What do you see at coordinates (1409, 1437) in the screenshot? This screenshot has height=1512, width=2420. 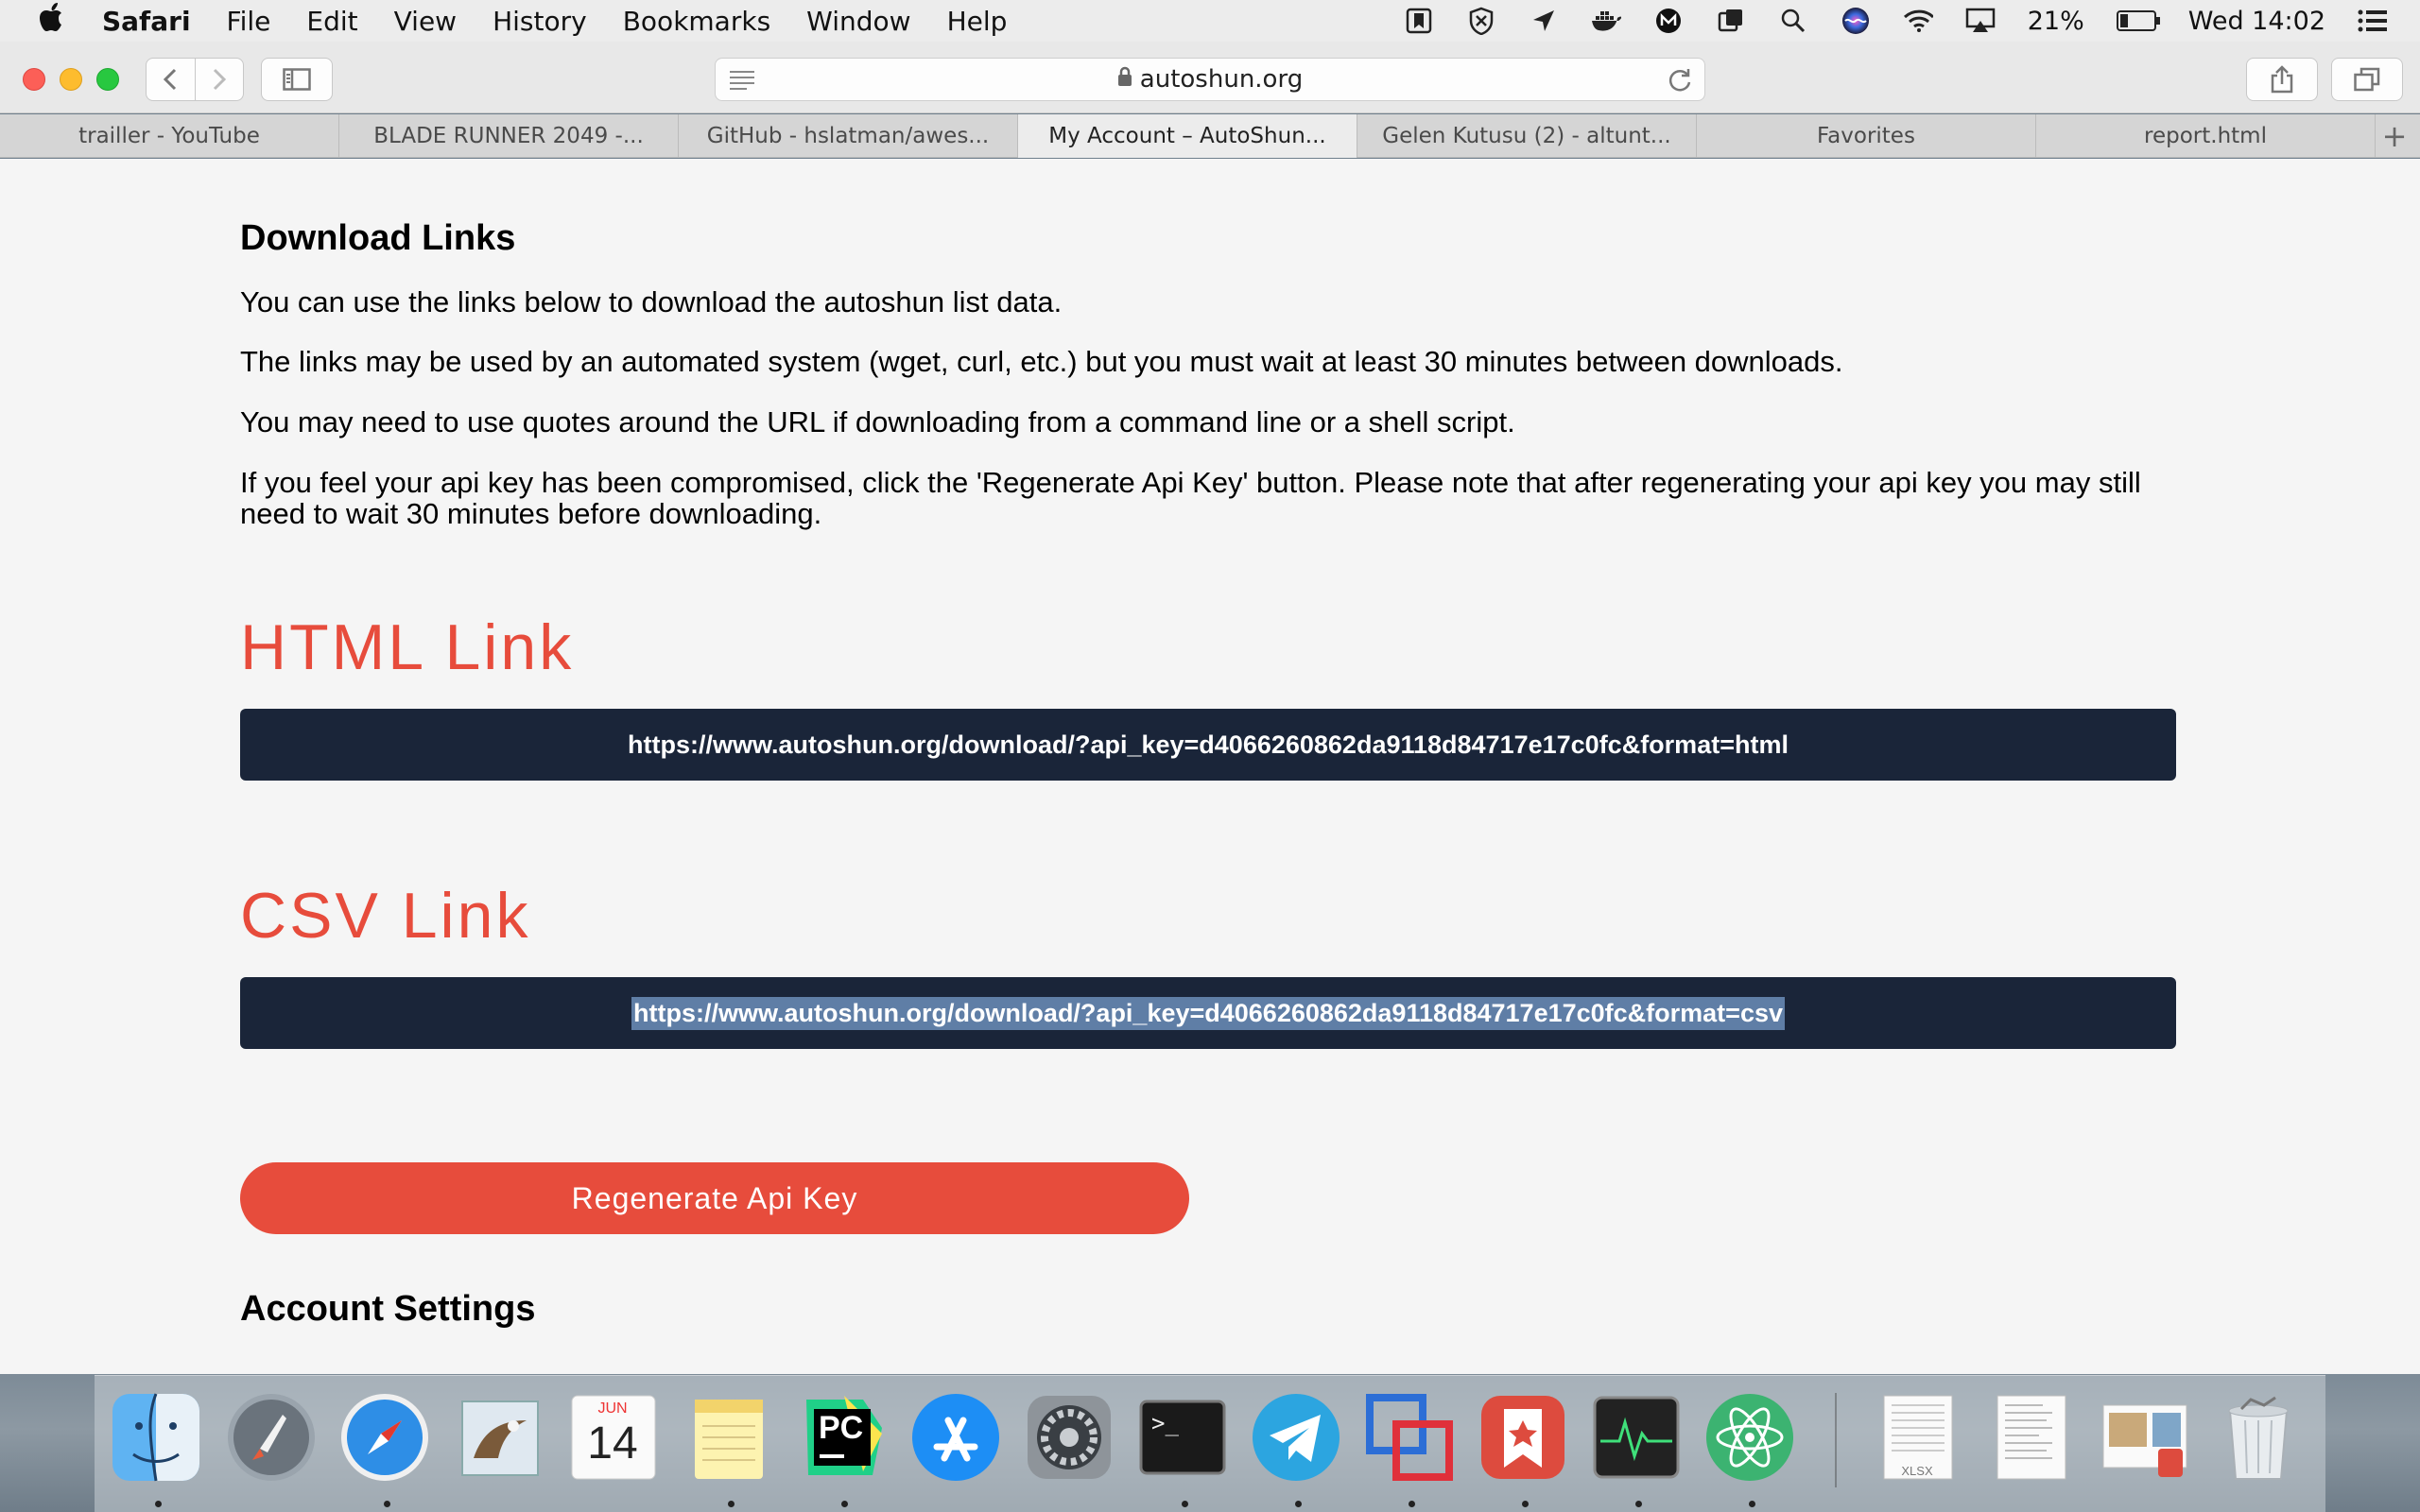 I see `virtual-machine-icon` at bounding box center [1409, 1437].